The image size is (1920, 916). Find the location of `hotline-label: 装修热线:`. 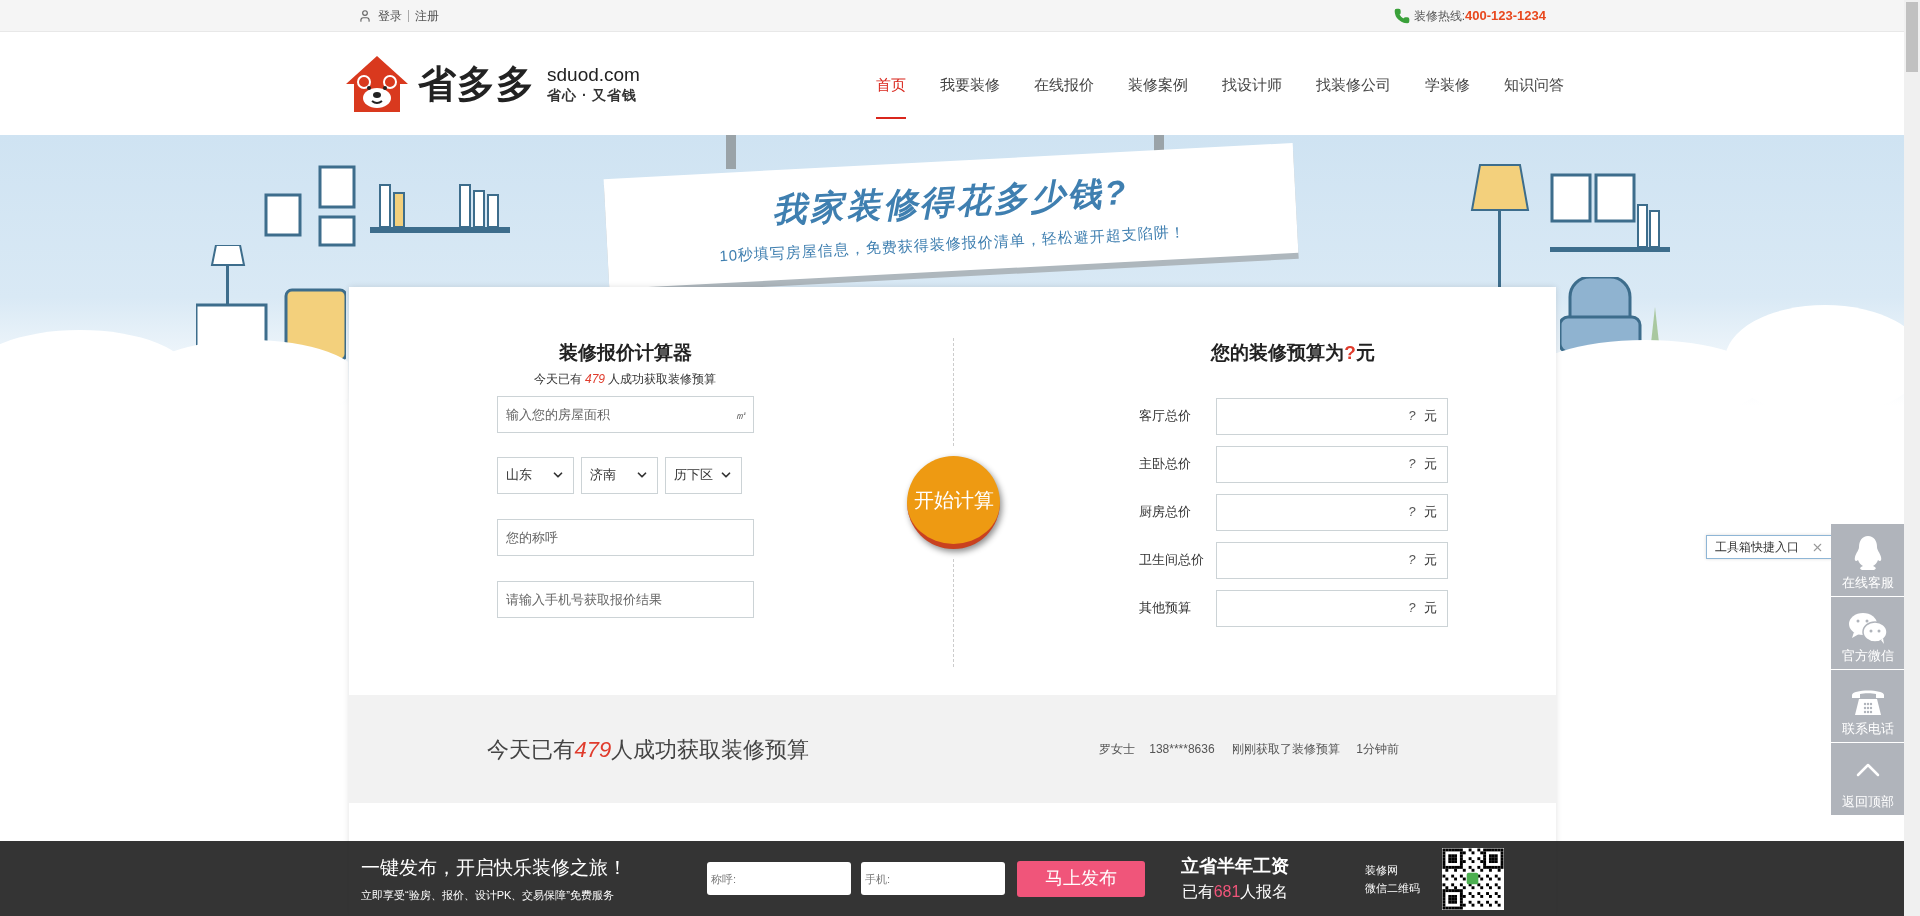

hotline-label: 装修热线: is located at coordinates (1439, 16).